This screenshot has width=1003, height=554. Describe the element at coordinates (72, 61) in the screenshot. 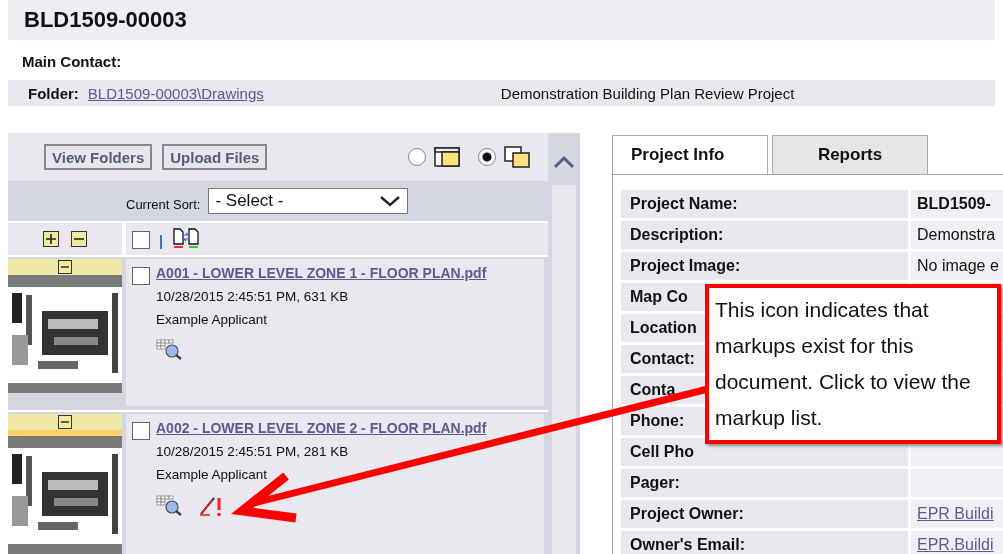

I see `main-contact-label: Main Contact:` at that location.